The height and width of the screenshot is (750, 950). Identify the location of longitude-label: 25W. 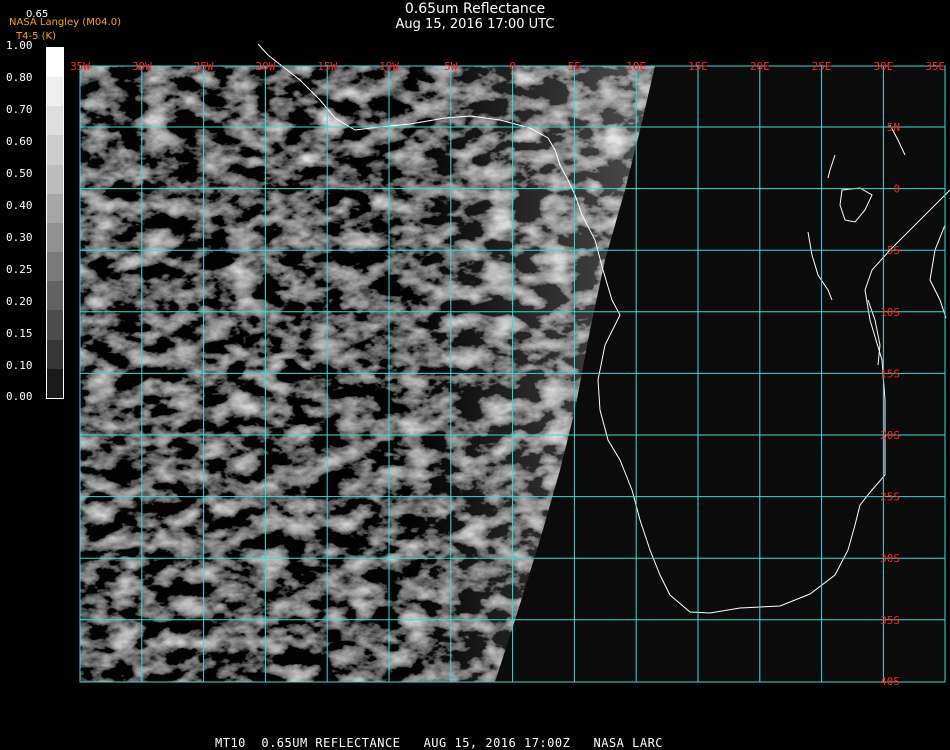
(204, 66).